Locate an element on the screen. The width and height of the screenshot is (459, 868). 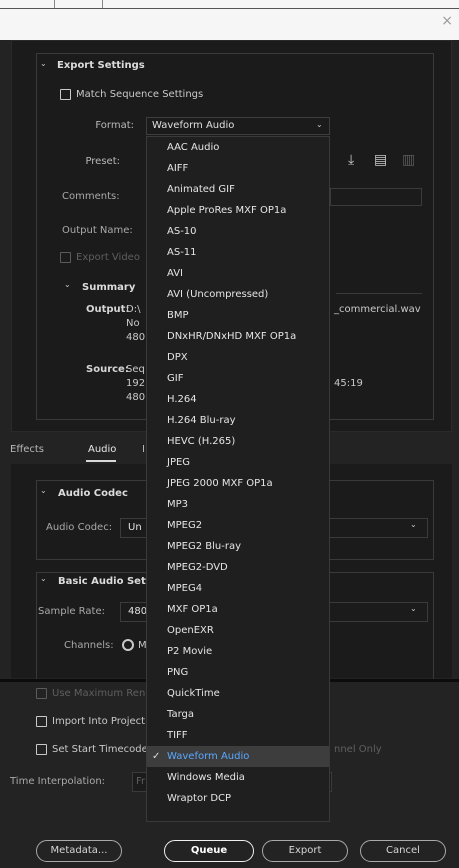
export-video-checkbox is located at coordinates (65, 257).